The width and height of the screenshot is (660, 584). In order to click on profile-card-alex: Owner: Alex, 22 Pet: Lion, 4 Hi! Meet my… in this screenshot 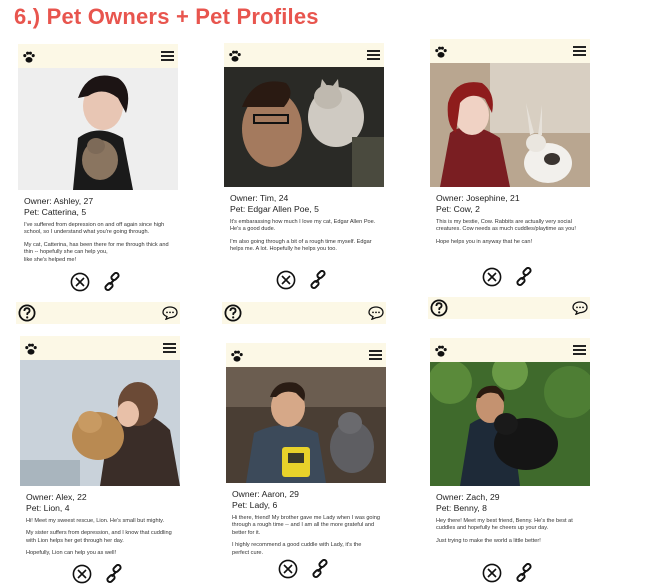, I will do `click(100, 449)`.